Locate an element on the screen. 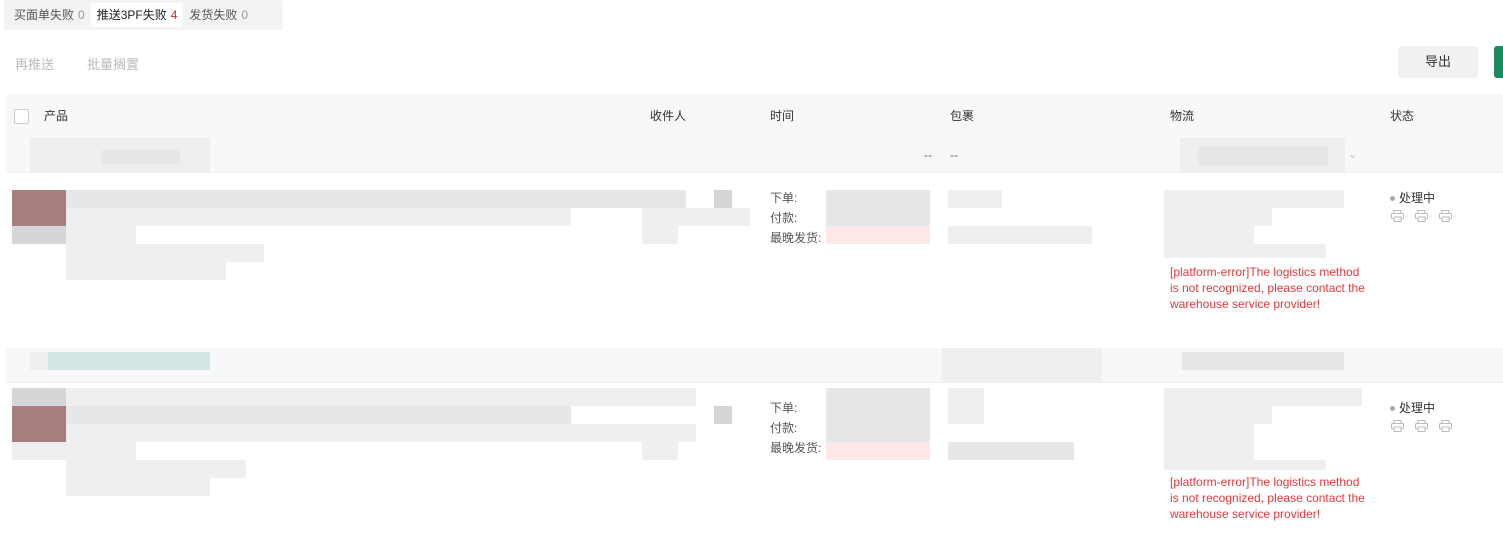 This screenshot has width=1503, height=553. column-recipient: 收件人 is located at coordinates (668, 116).